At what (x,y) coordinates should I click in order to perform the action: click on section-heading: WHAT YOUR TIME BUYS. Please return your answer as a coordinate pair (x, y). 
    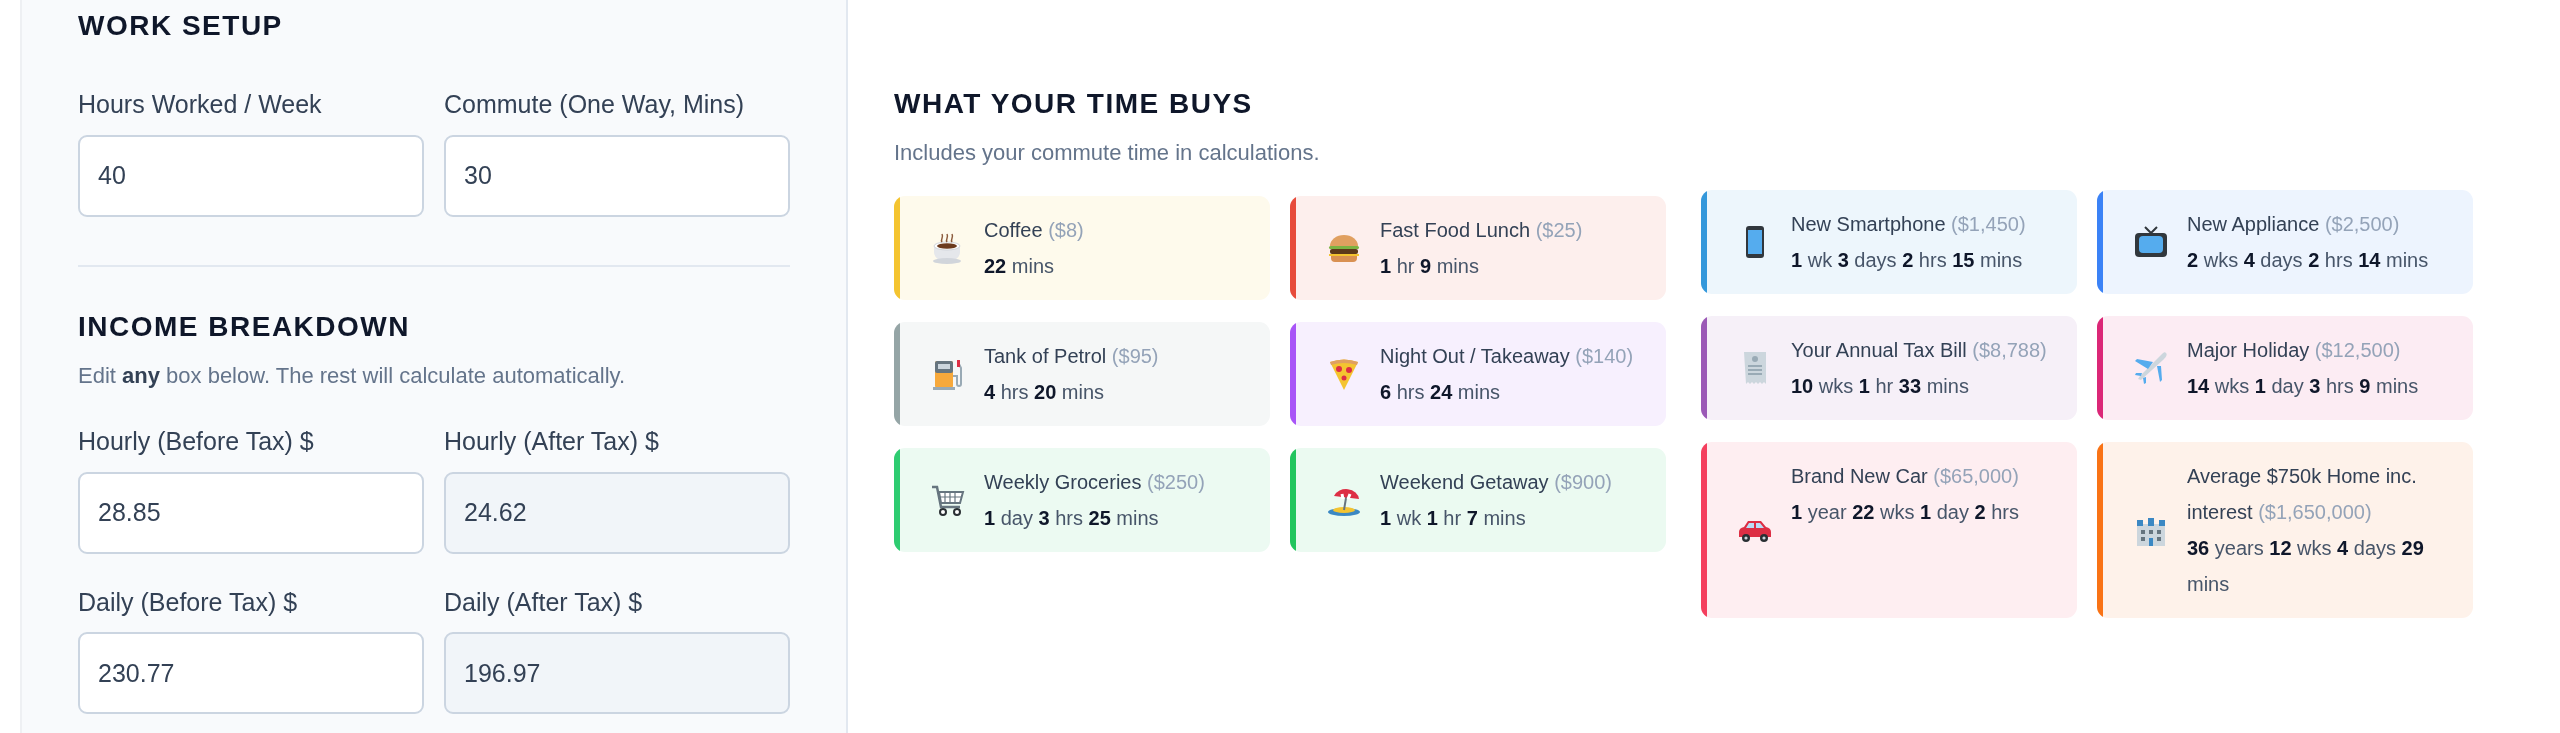
    Looking at the image, I should click on (1074, 104).